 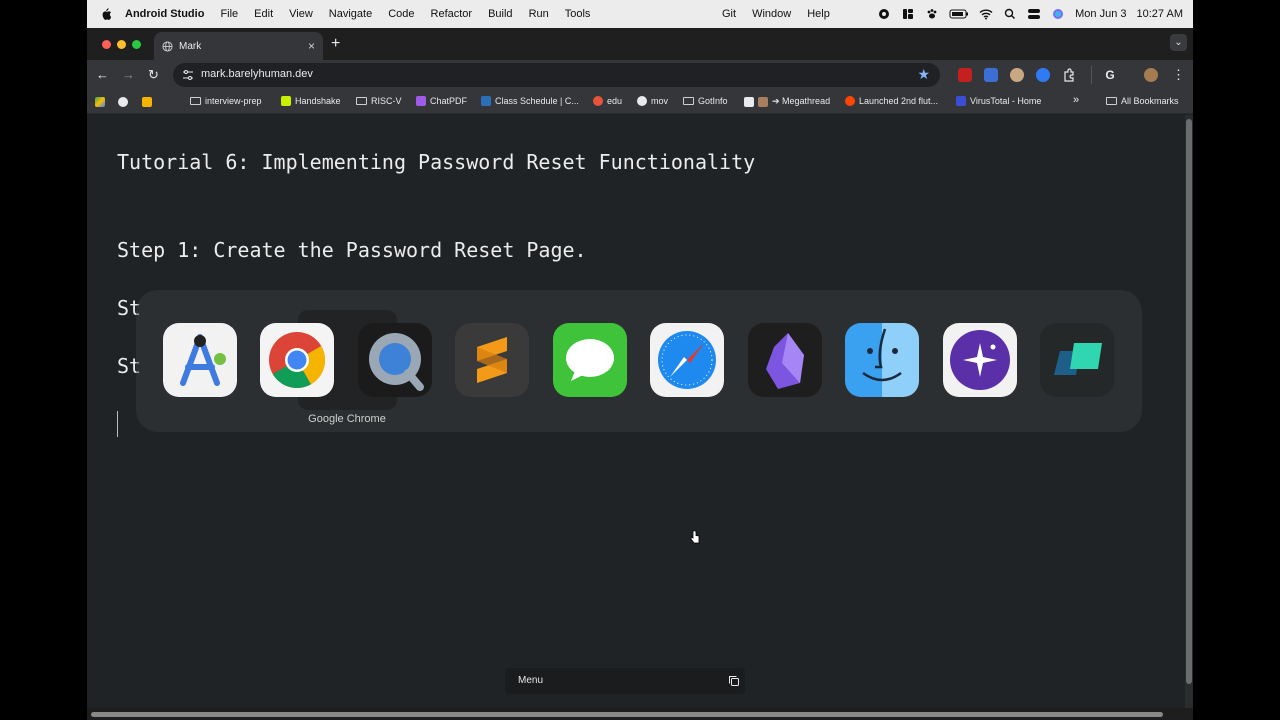 I want to click on bookmark-virustotal: VirusTotal - Home, so click(x=998, y=101).